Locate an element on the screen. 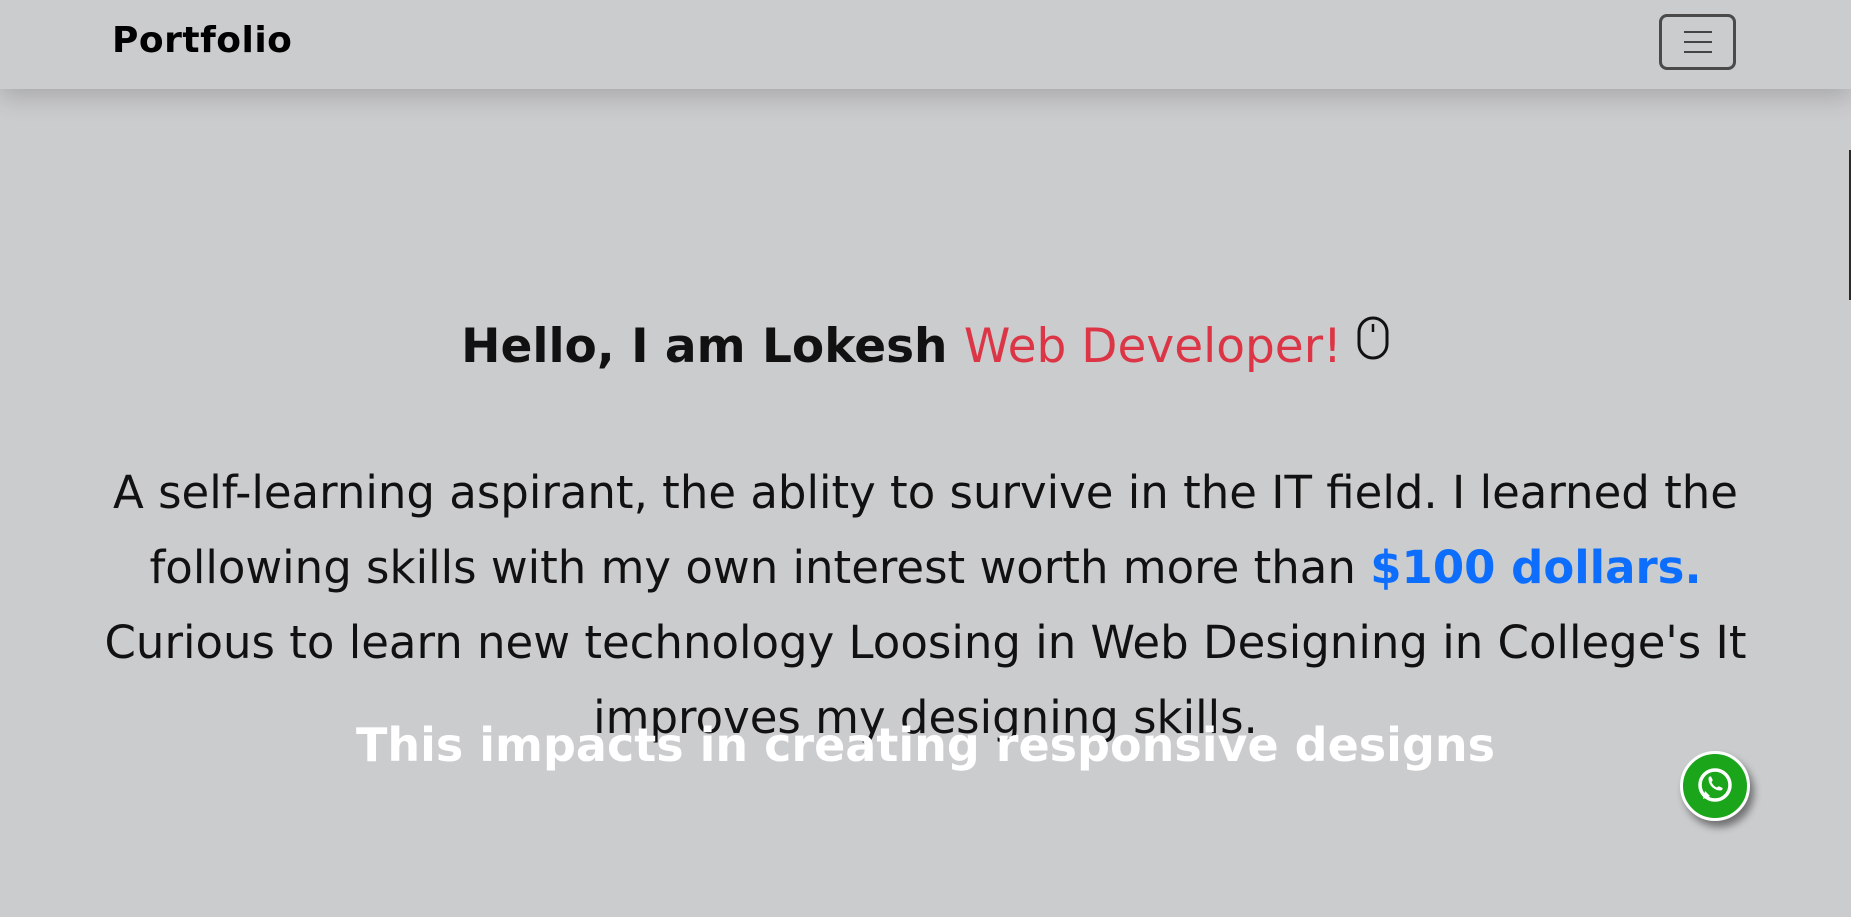 The height and width of the screenshot is (917, 1851). brand-link: Portfolio is located at coordinates (202, 40).